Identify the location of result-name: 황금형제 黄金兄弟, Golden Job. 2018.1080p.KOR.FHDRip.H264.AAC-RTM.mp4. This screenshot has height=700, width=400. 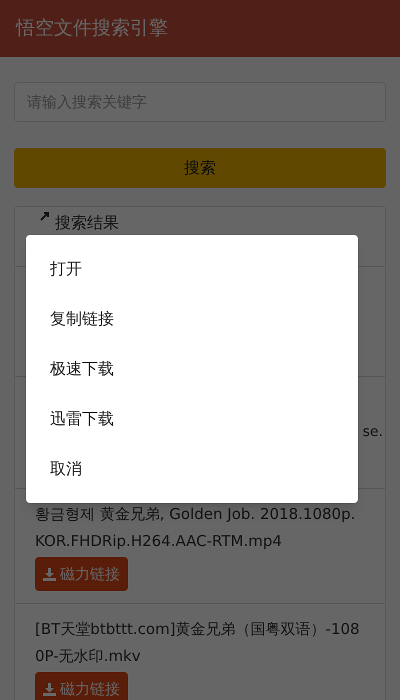
(195, 528).